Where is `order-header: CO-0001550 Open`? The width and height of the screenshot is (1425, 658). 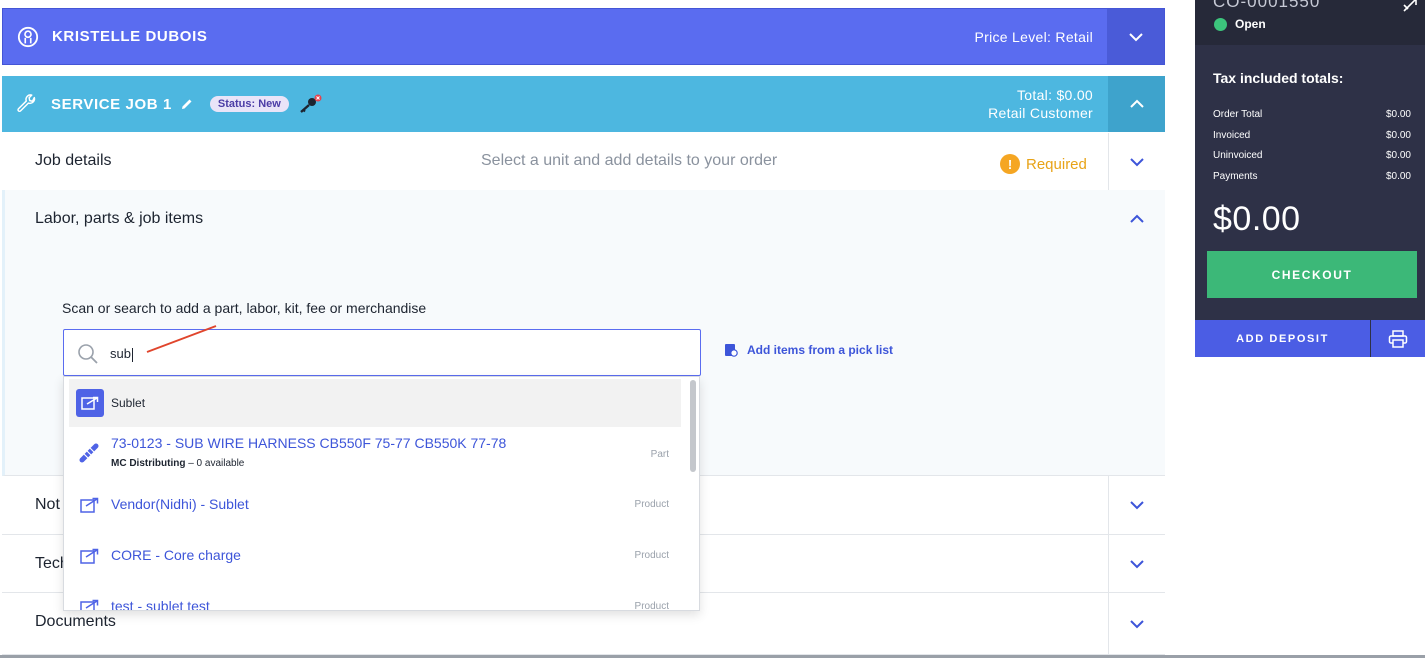
order-header: CO-0001550 Open is located at coordinates (1310, 22).